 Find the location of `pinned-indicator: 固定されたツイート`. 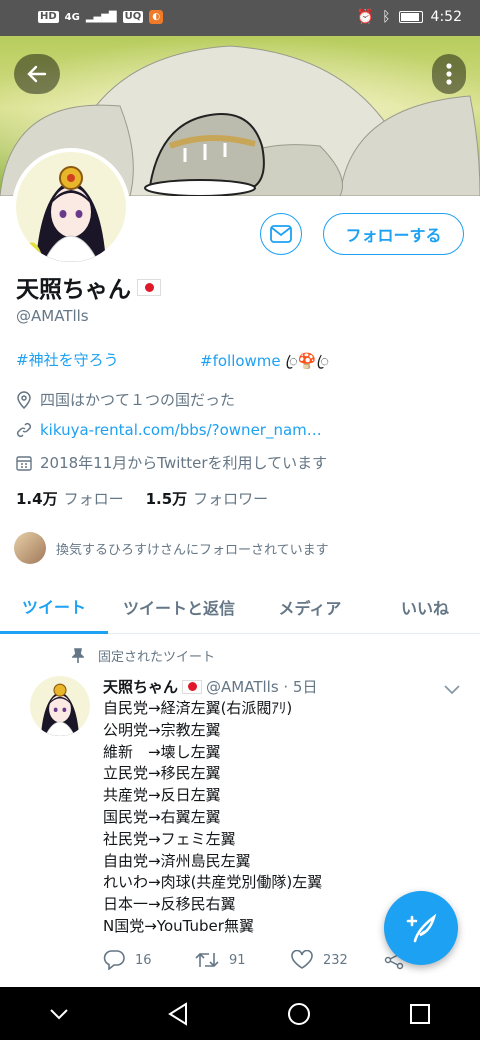

pinned-indicator: 固定されたツイート is located at coordinates (143, 655).